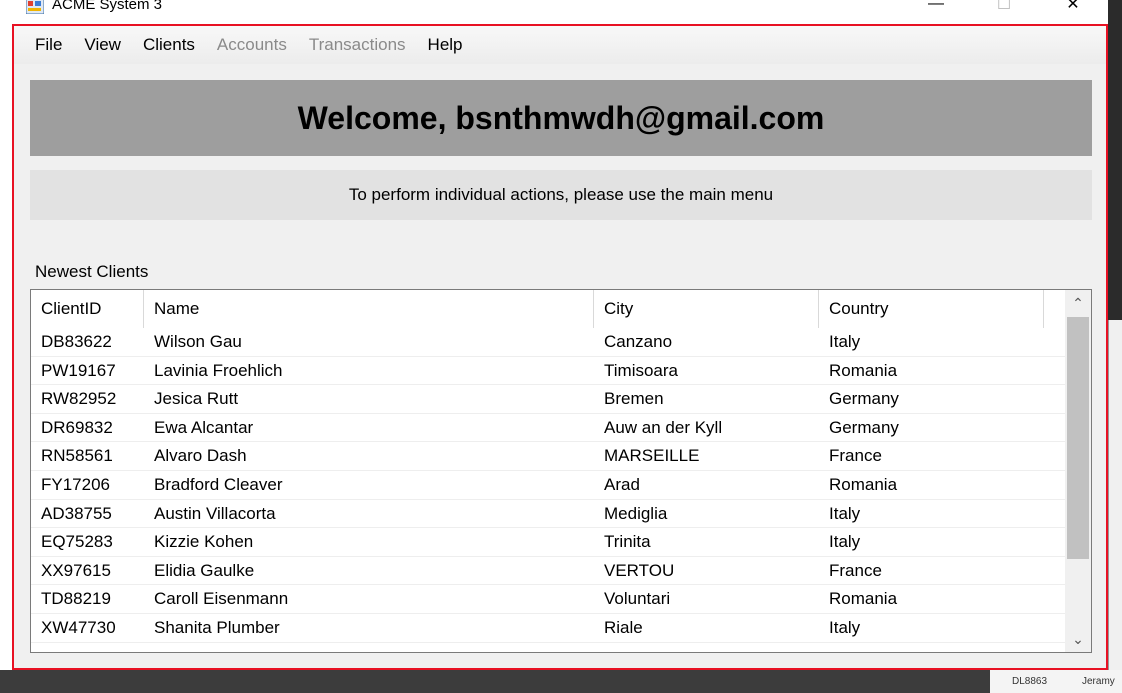 The height and width of the screenshot is (693, 1122). Describe the element at coordinates (548, 599) in the screenshot. I see `table-row: TD88219 Caroll Eisenmann Voluntari Romania` at that location.